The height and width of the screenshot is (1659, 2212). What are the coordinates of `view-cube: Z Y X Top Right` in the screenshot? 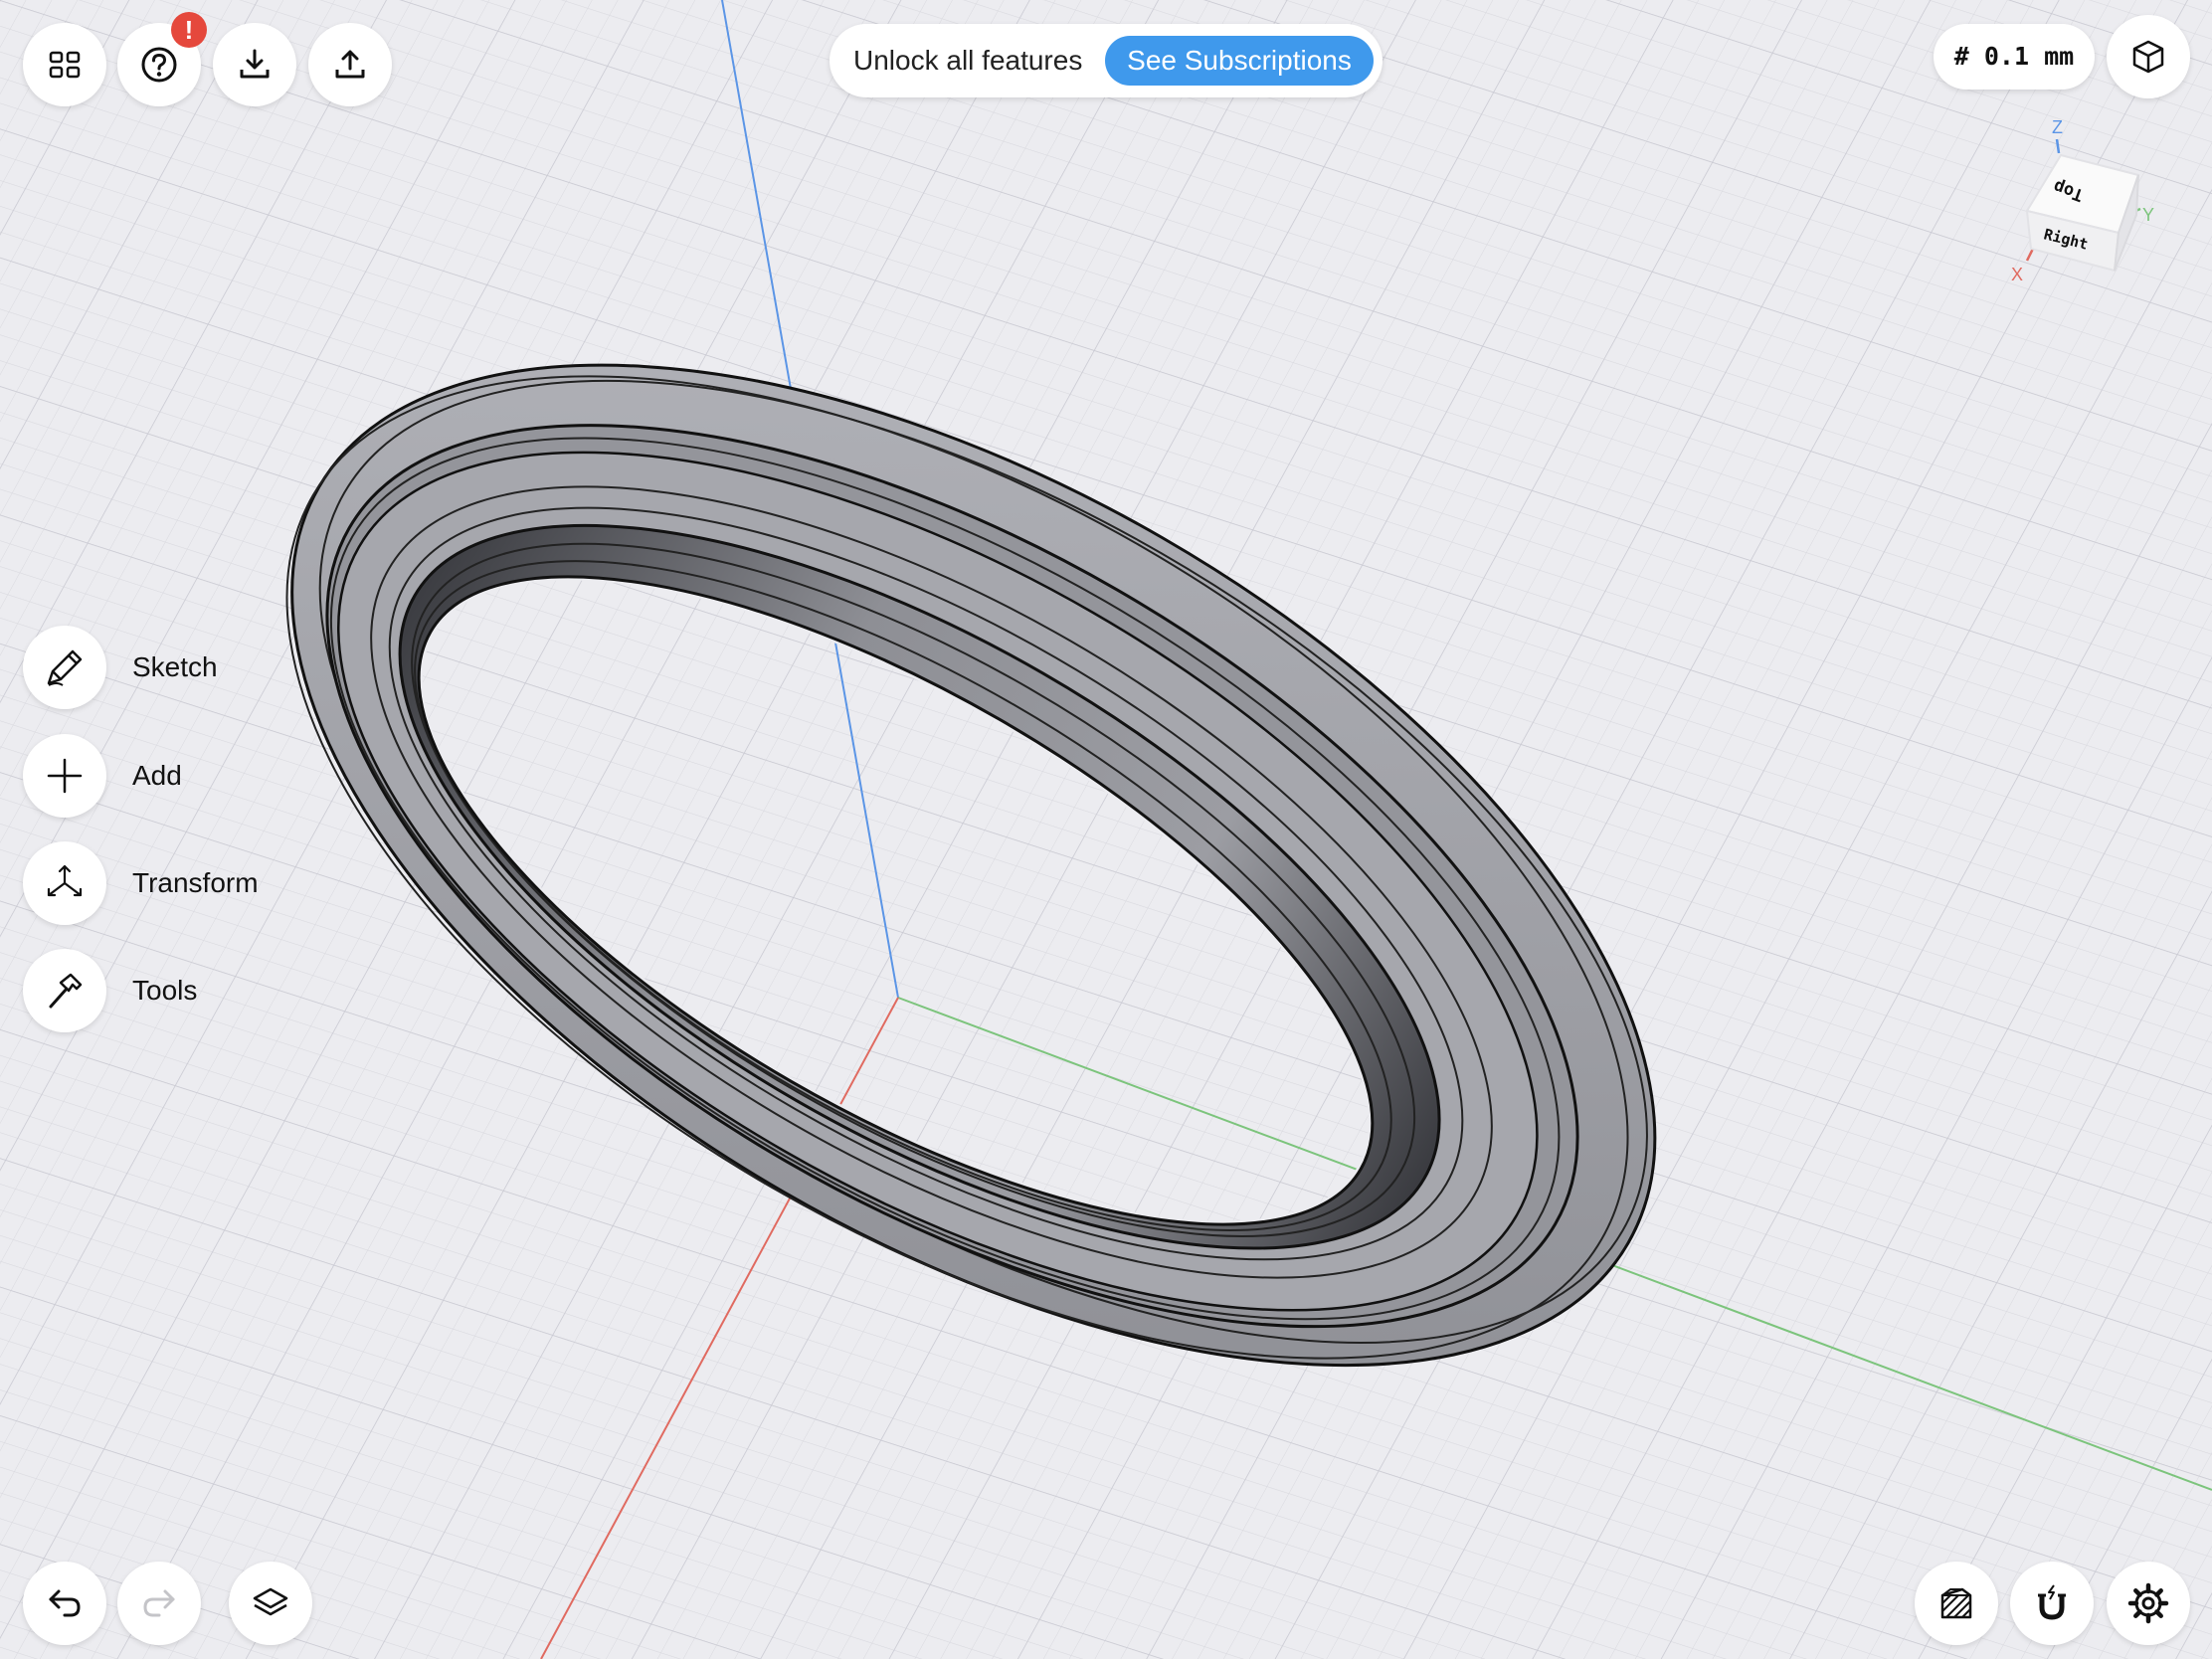 It's located at (2088, 200).